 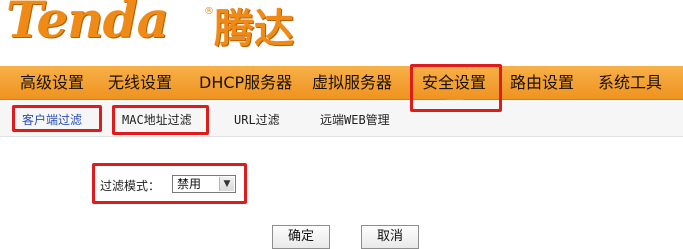 What do you see at coordinates (542, 82) in the screenshot?
I see `nav-routing-settings: 路由设置` at bounding box center [542, 82].